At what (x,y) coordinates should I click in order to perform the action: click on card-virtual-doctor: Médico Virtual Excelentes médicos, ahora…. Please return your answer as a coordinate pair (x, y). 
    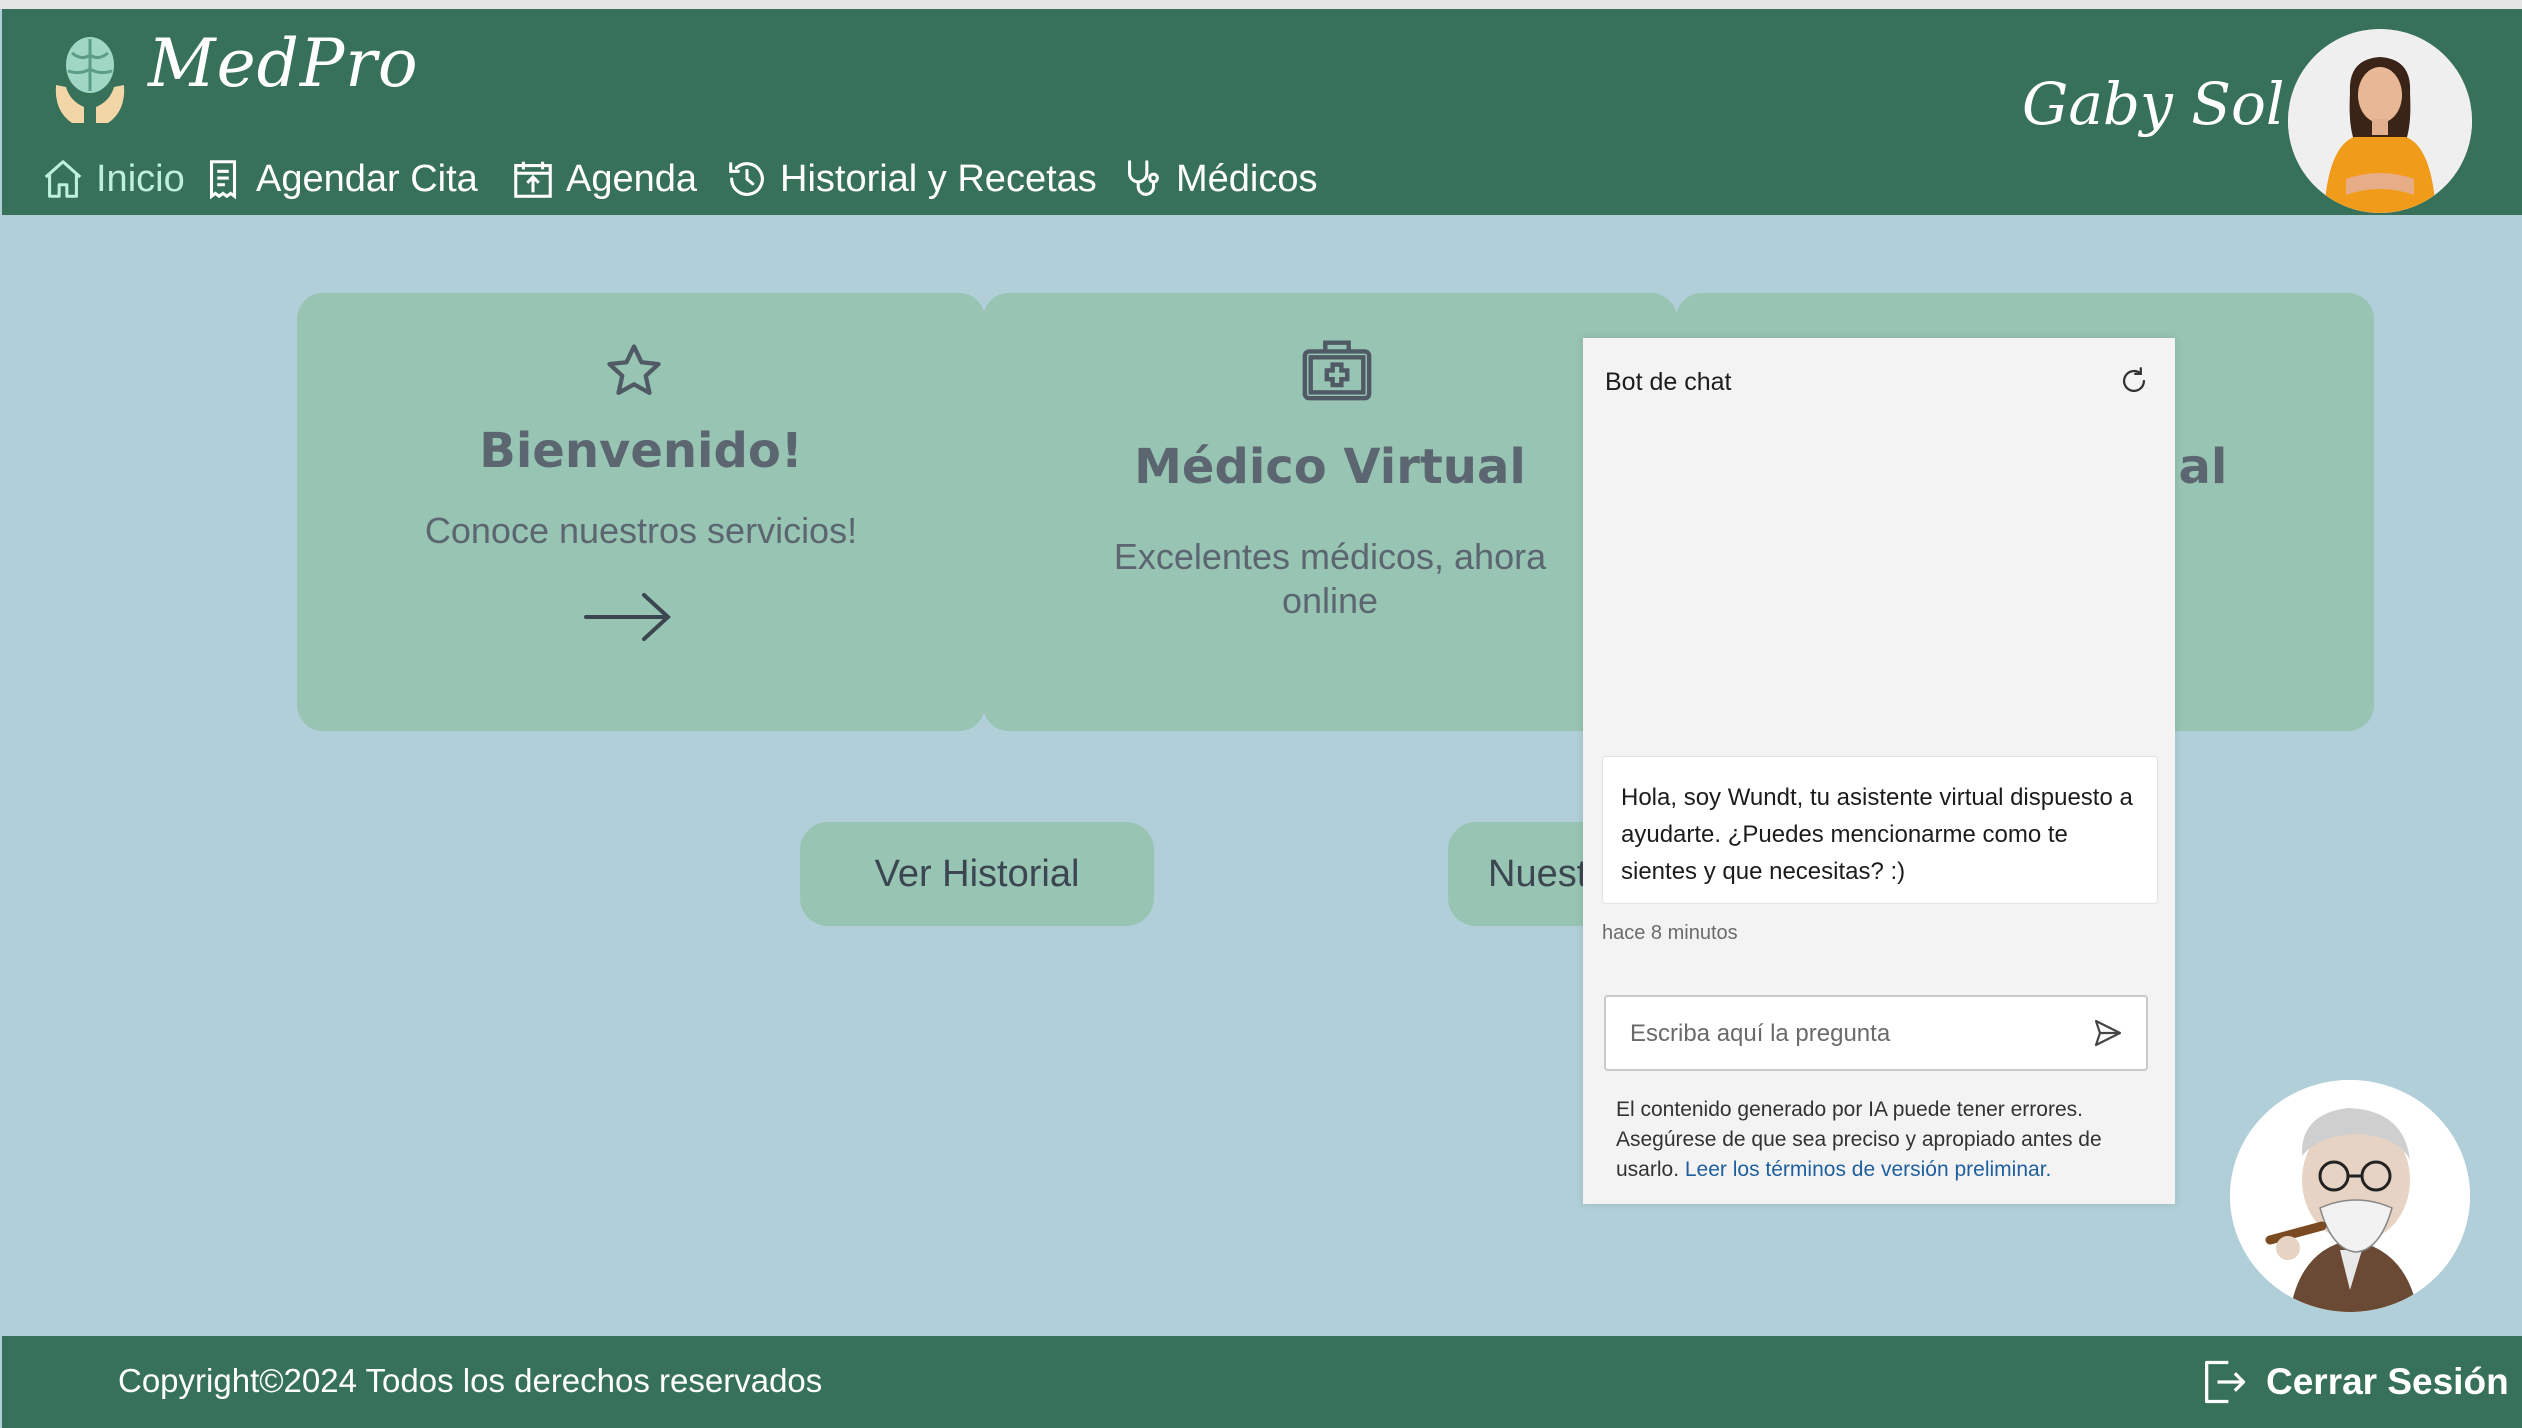
    Looking at the image, I should click on (1330, 512).